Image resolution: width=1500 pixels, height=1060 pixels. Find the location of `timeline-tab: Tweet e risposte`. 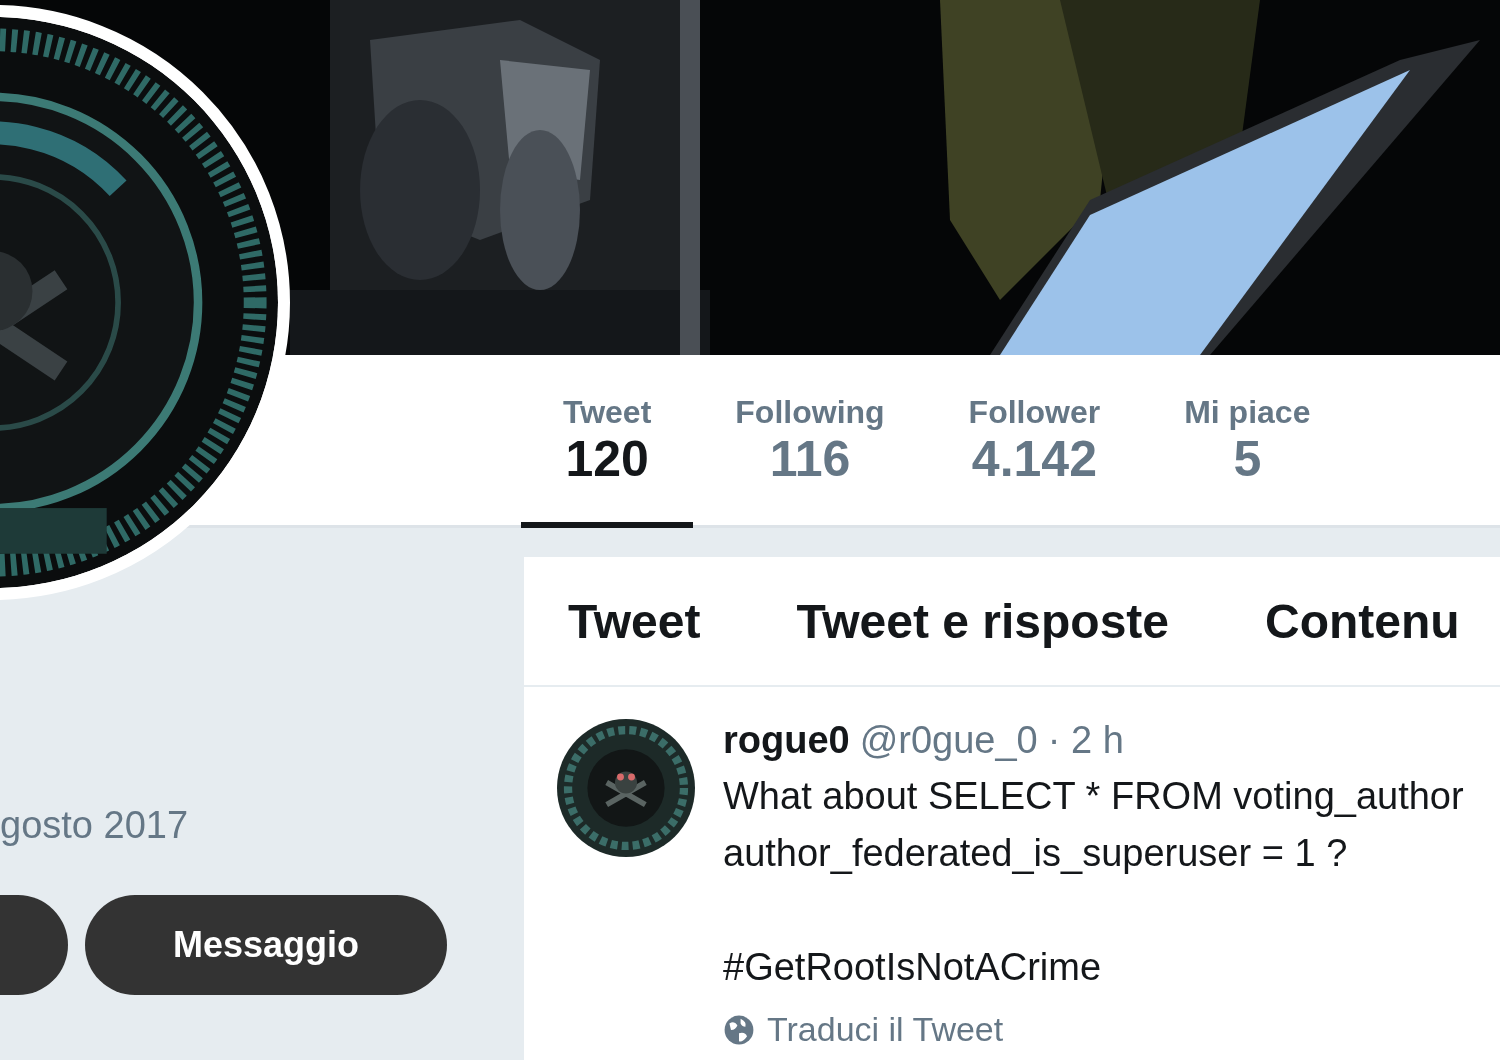

timeline-tab: Tweet e risposte is located at coordinates (983, 621).